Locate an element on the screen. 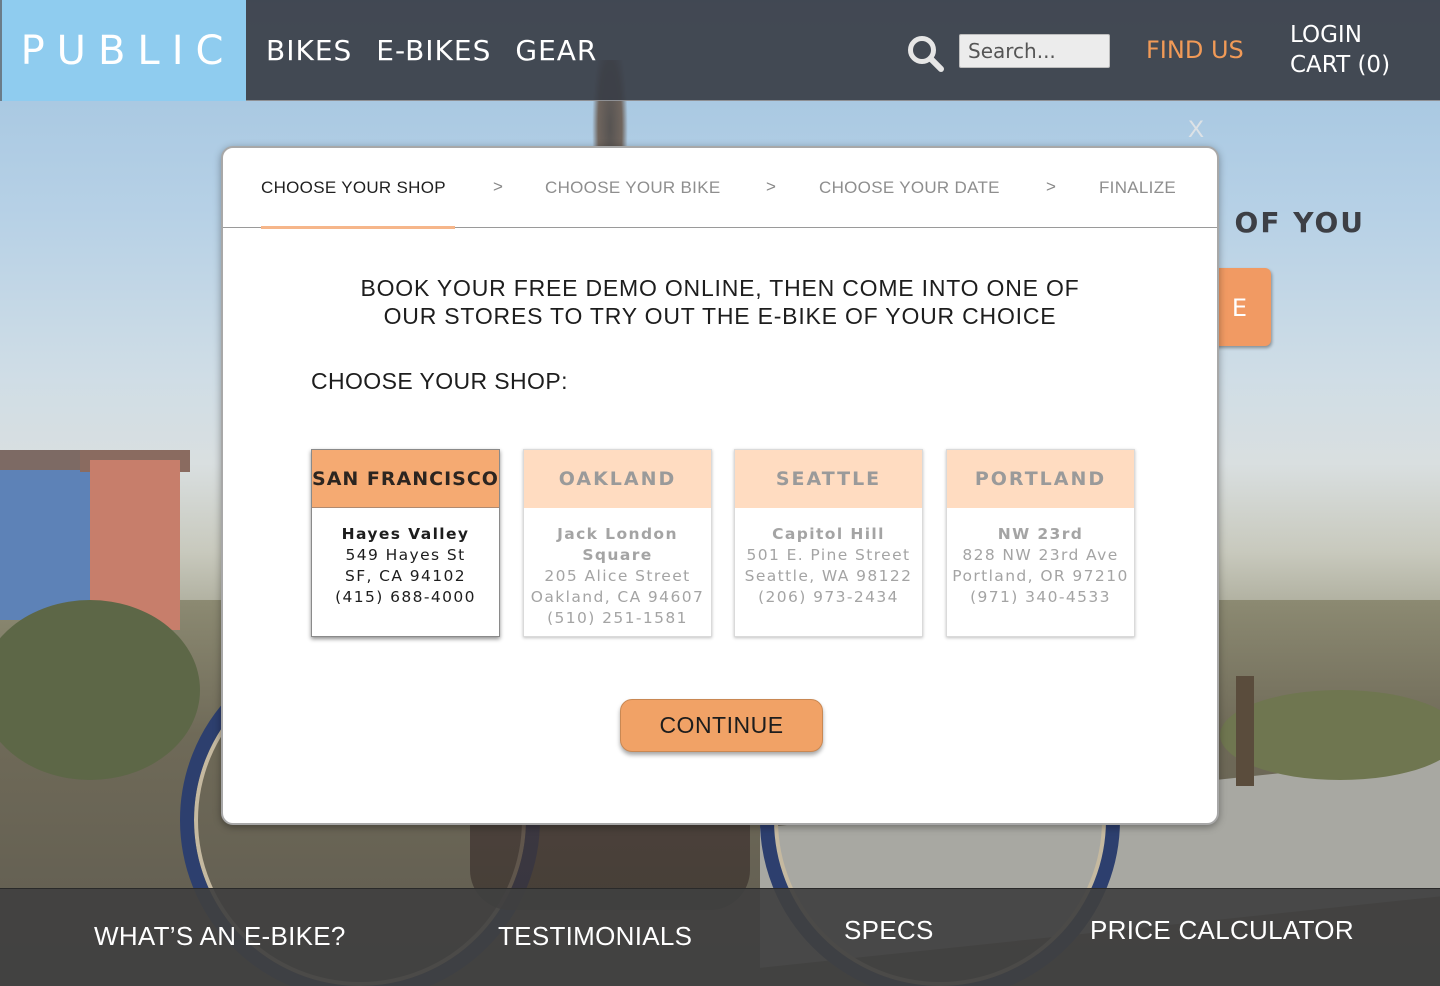  nav-gear: GEAR is located at coordinates (556, 50).